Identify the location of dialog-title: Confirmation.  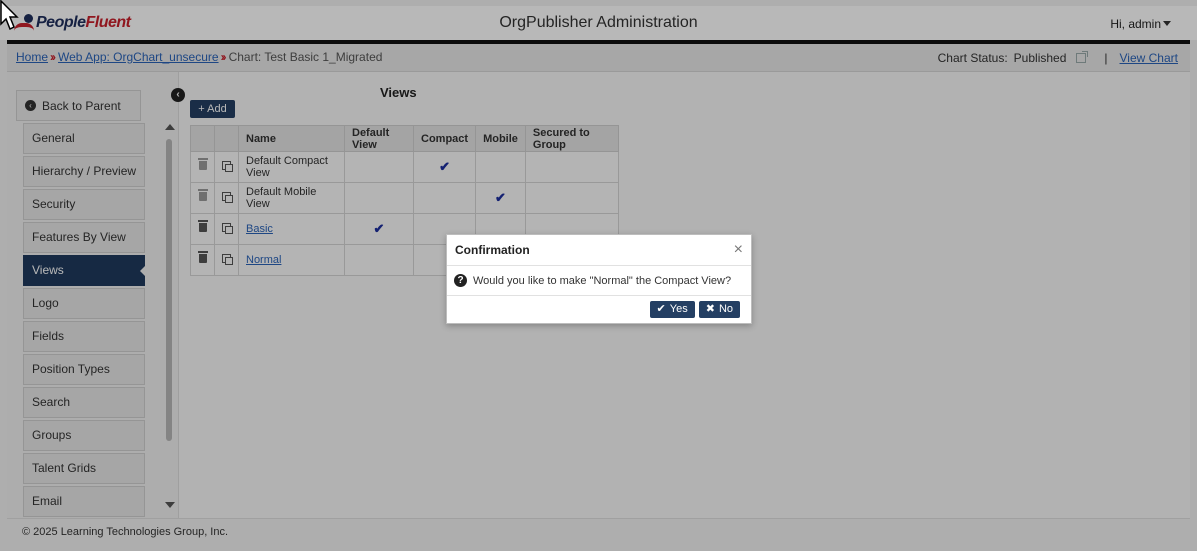
(492, 250).